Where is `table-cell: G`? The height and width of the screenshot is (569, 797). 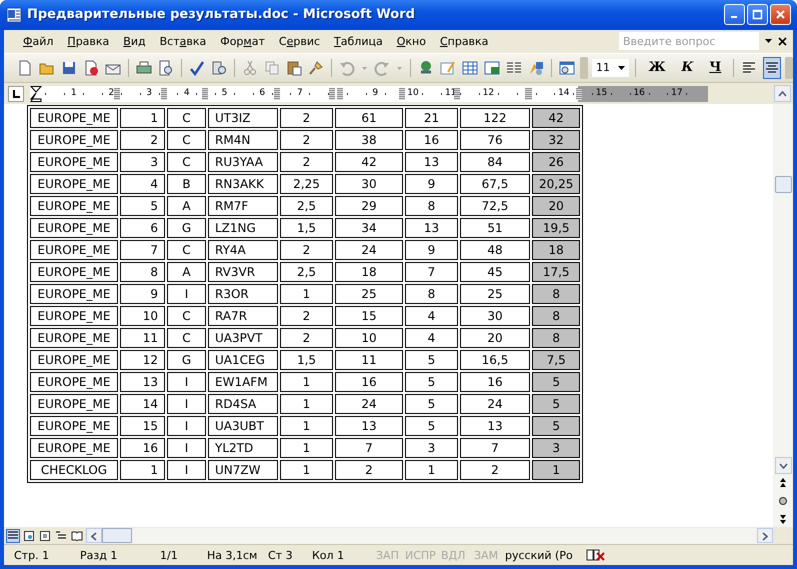 table-cell: G is located at coordinates (186, 360).